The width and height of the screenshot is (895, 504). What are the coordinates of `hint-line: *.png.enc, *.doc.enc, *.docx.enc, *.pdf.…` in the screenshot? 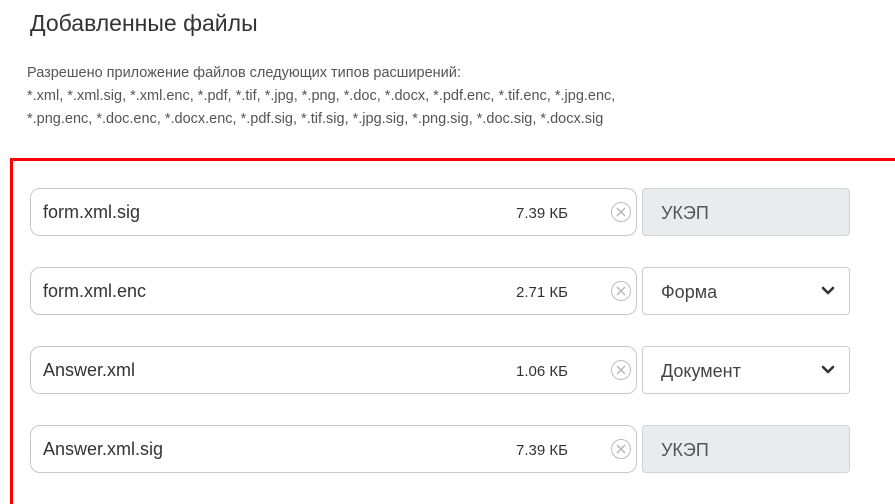 It's located at (315, 119).